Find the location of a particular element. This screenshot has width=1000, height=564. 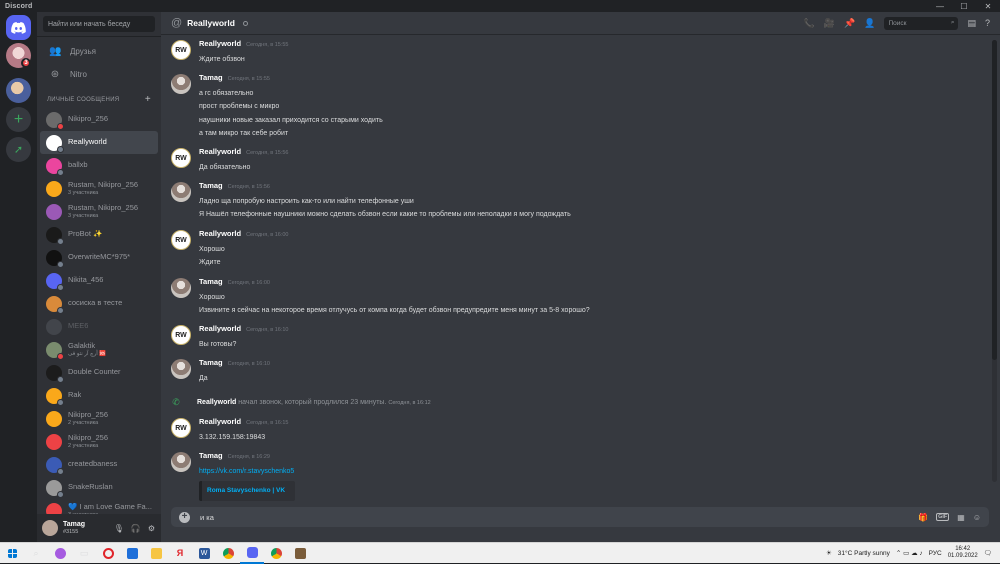

dm-name: ballxb is located at coordinates (78, 165).